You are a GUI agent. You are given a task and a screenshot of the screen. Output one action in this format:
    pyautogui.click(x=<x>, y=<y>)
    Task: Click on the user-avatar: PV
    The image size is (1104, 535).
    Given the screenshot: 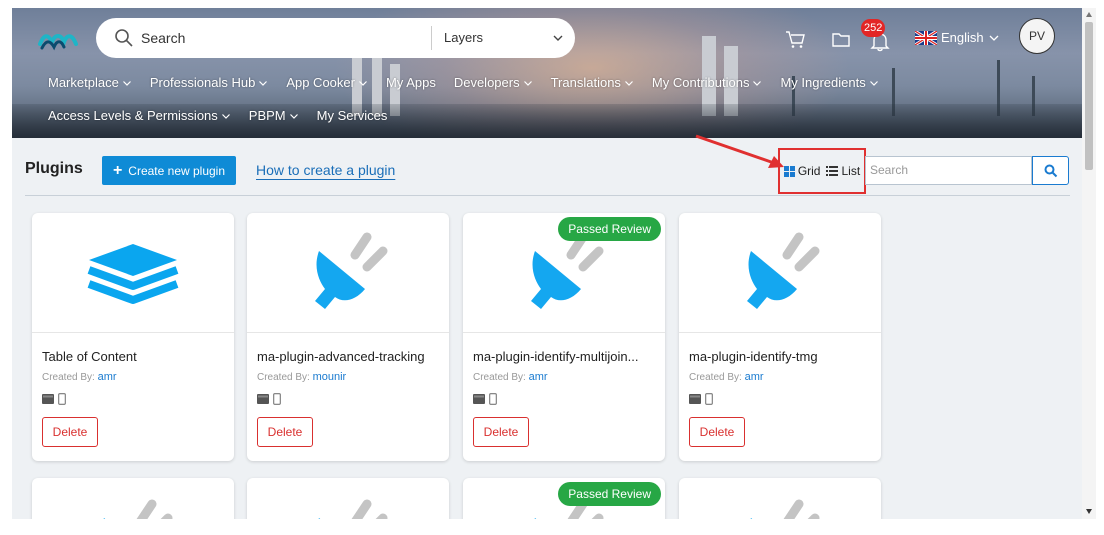 What is the action you would take?
    pyautogui.click(x=1037, y=36)
    